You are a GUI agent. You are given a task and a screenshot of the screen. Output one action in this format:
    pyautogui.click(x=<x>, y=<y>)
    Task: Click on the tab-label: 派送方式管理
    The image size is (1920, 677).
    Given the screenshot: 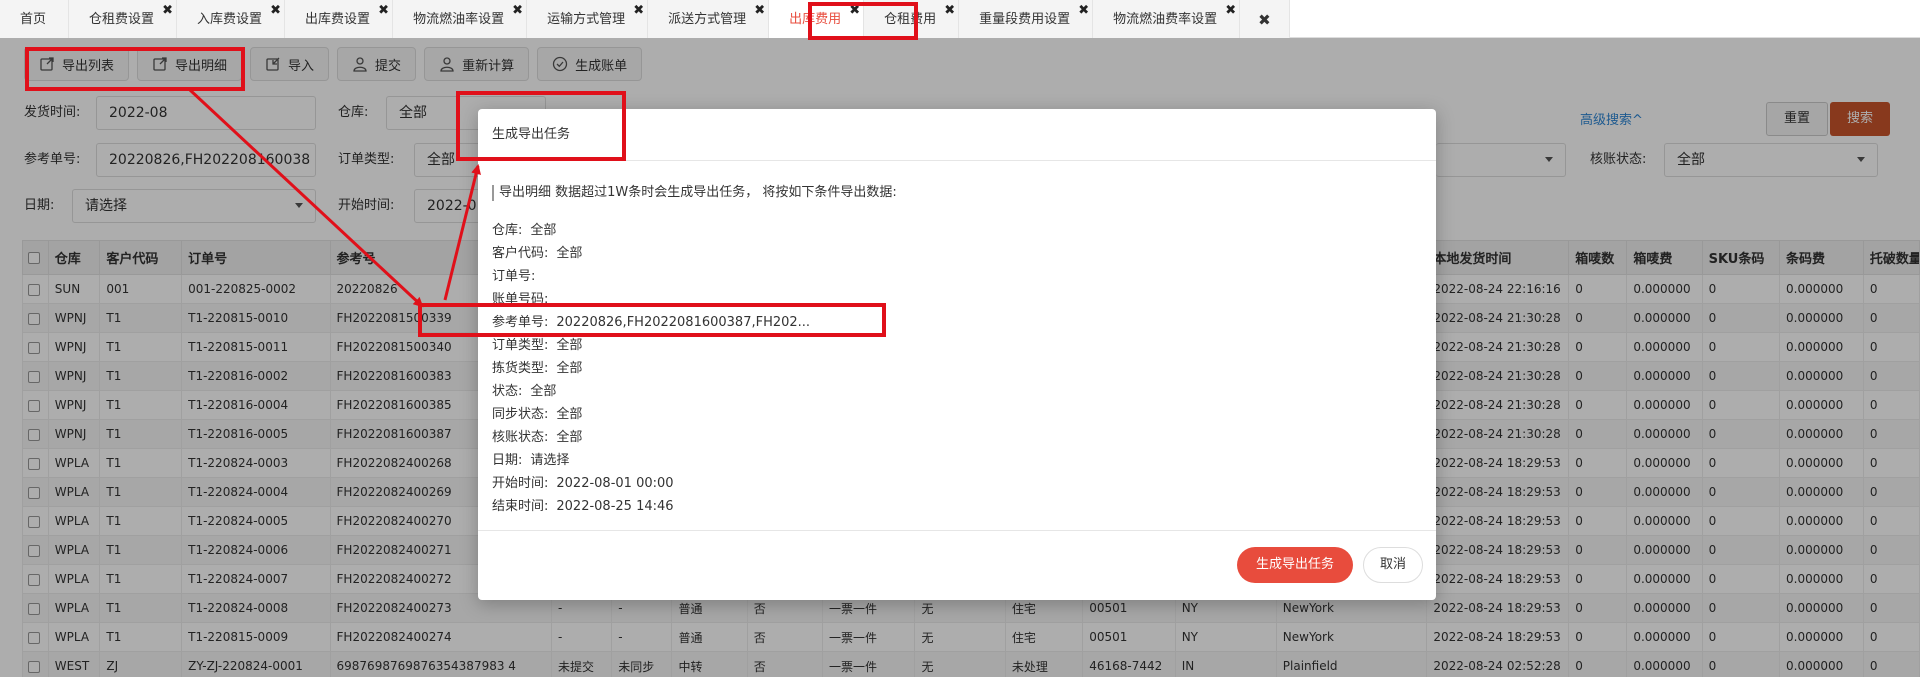 What is the action you would take?
    pyautogui.click(x=707, y=19)
    